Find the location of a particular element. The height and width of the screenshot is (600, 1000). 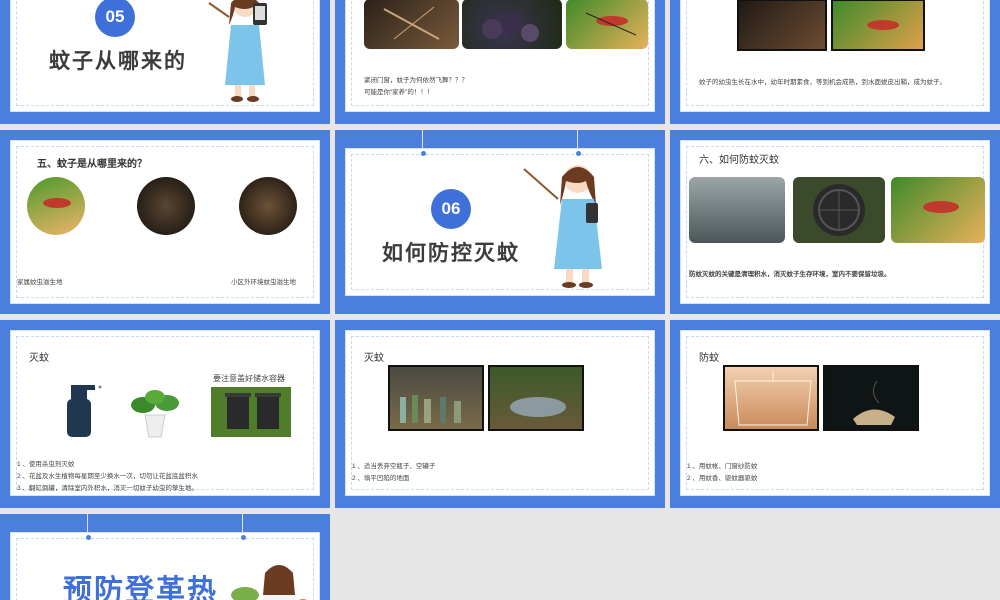

drain-cover-photo is located at coordinates (839, 210).